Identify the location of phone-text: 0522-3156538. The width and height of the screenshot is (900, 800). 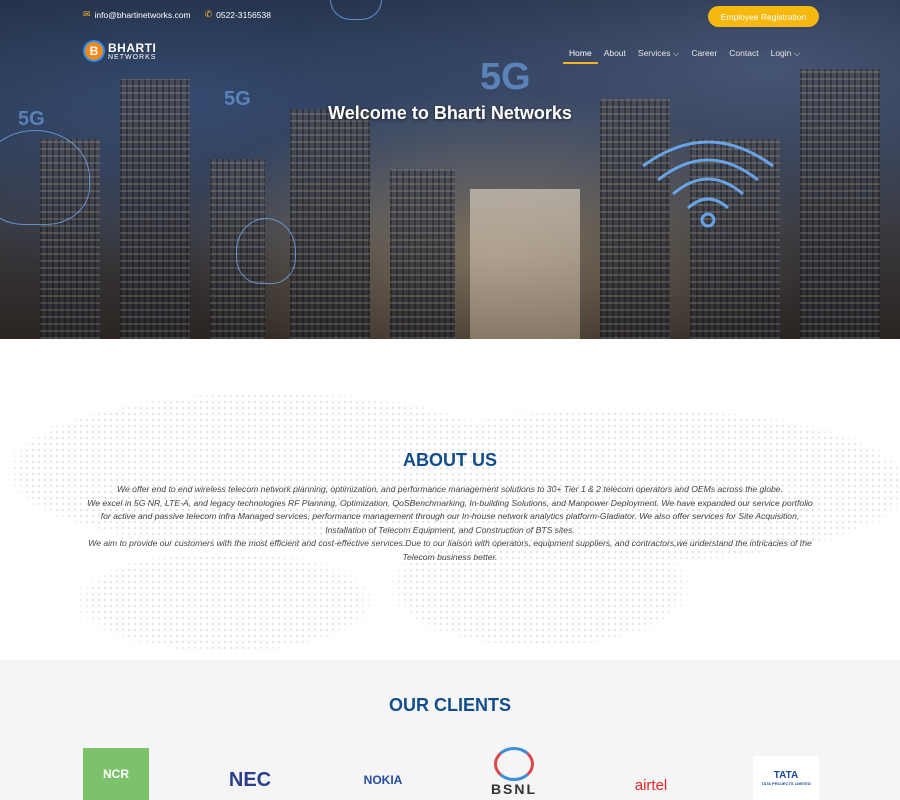
(243, 14).